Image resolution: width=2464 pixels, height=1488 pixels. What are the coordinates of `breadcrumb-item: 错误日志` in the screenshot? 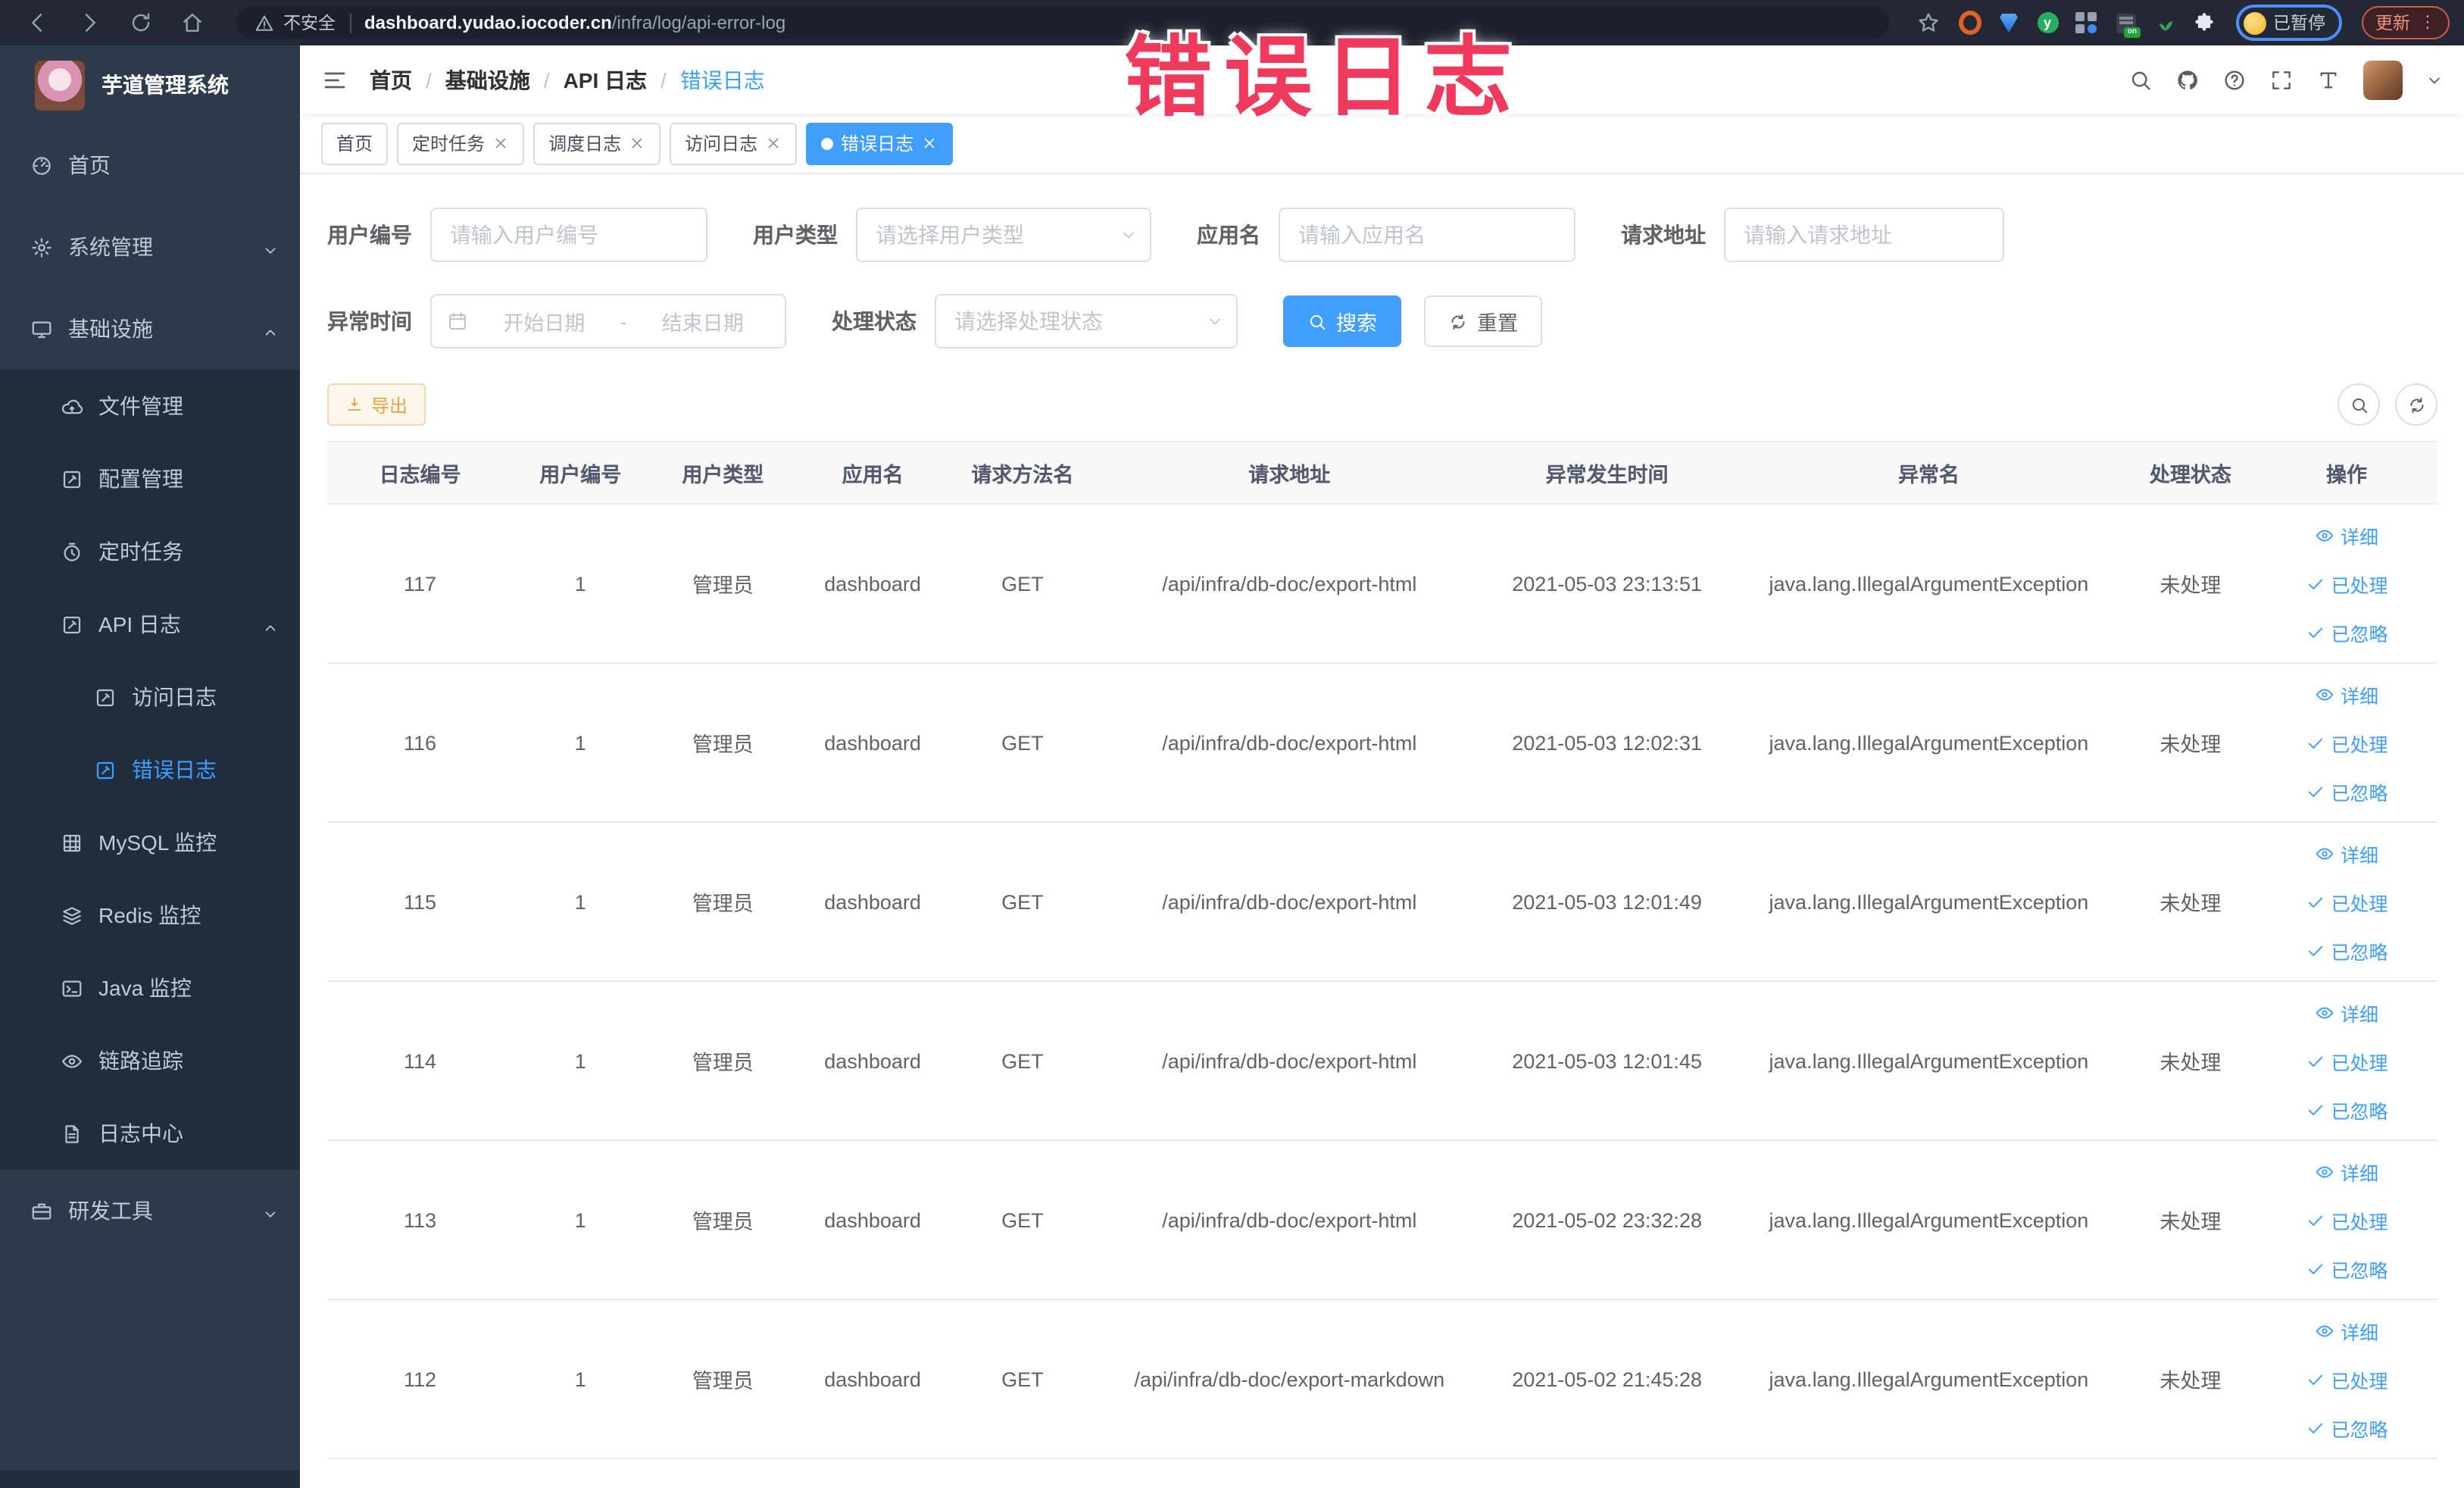 It's located at (722, 79).